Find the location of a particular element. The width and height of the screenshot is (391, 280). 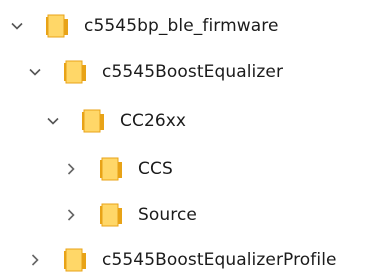

tree-item-label: c5545BoostEqualizerProfile is located at coordinates (219, 260).